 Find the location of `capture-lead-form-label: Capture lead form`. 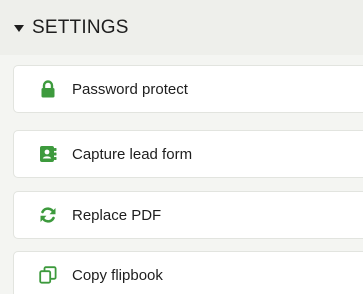

capture-lead-form-label: Capture lead form is located at coordinates (132, 154).